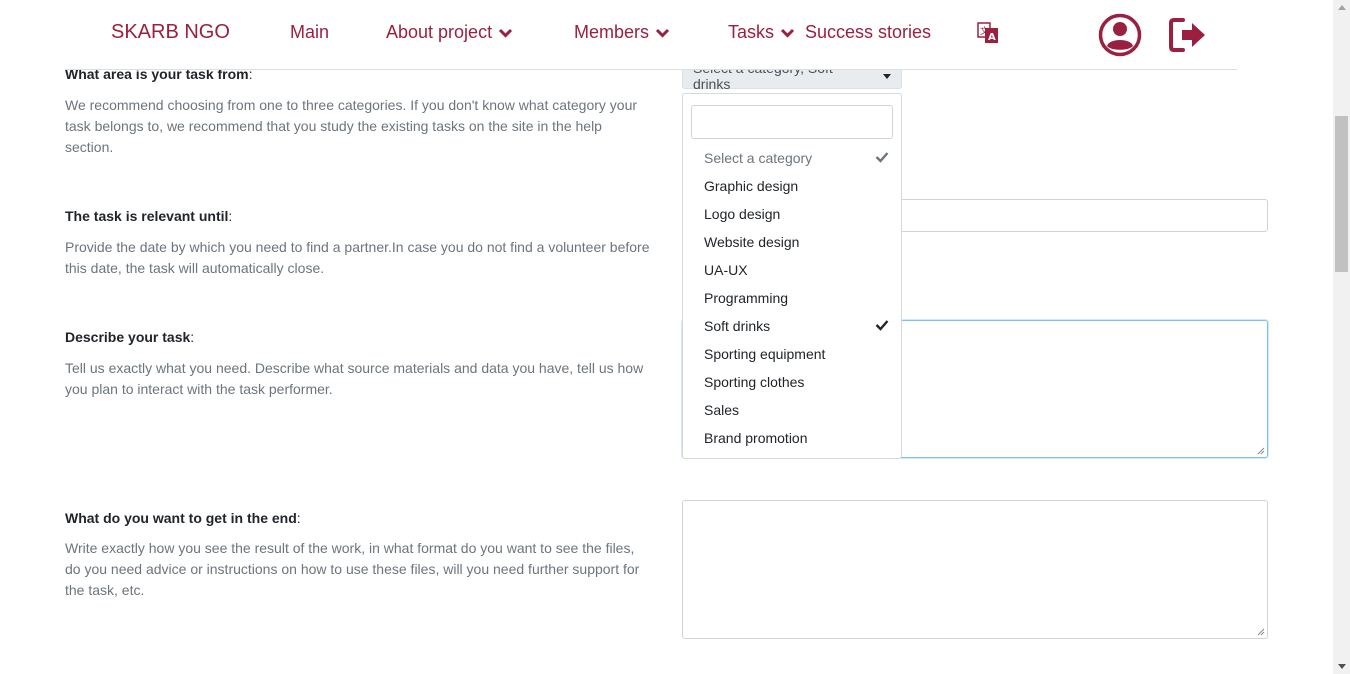 Image resolution: width=1350 pixels, height=674 pixels. What do you see at coordinates (792, 410) in the screenshot?
I see `category-option-sales: Sales` at bounding box center [792, 410].